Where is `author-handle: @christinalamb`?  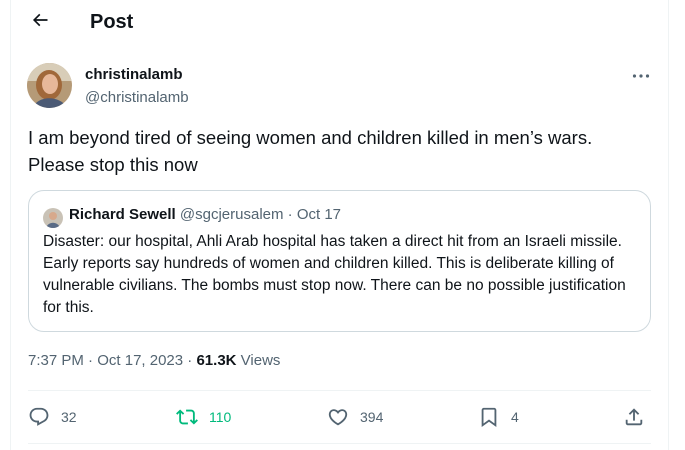 author-handle: @christinalamb is located at coordinates (137, 97).